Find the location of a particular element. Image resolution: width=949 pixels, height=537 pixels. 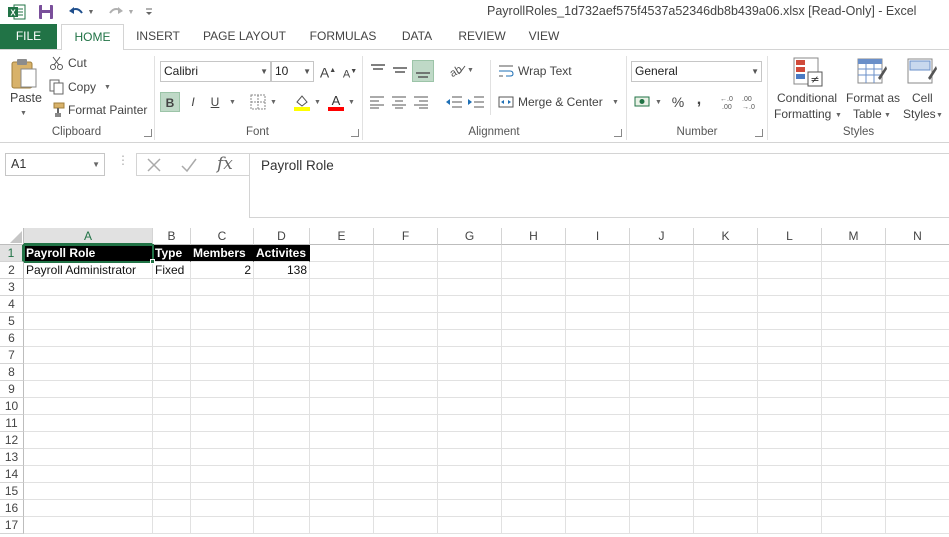

font-launcher-icon is located at coordinates (355, 133).